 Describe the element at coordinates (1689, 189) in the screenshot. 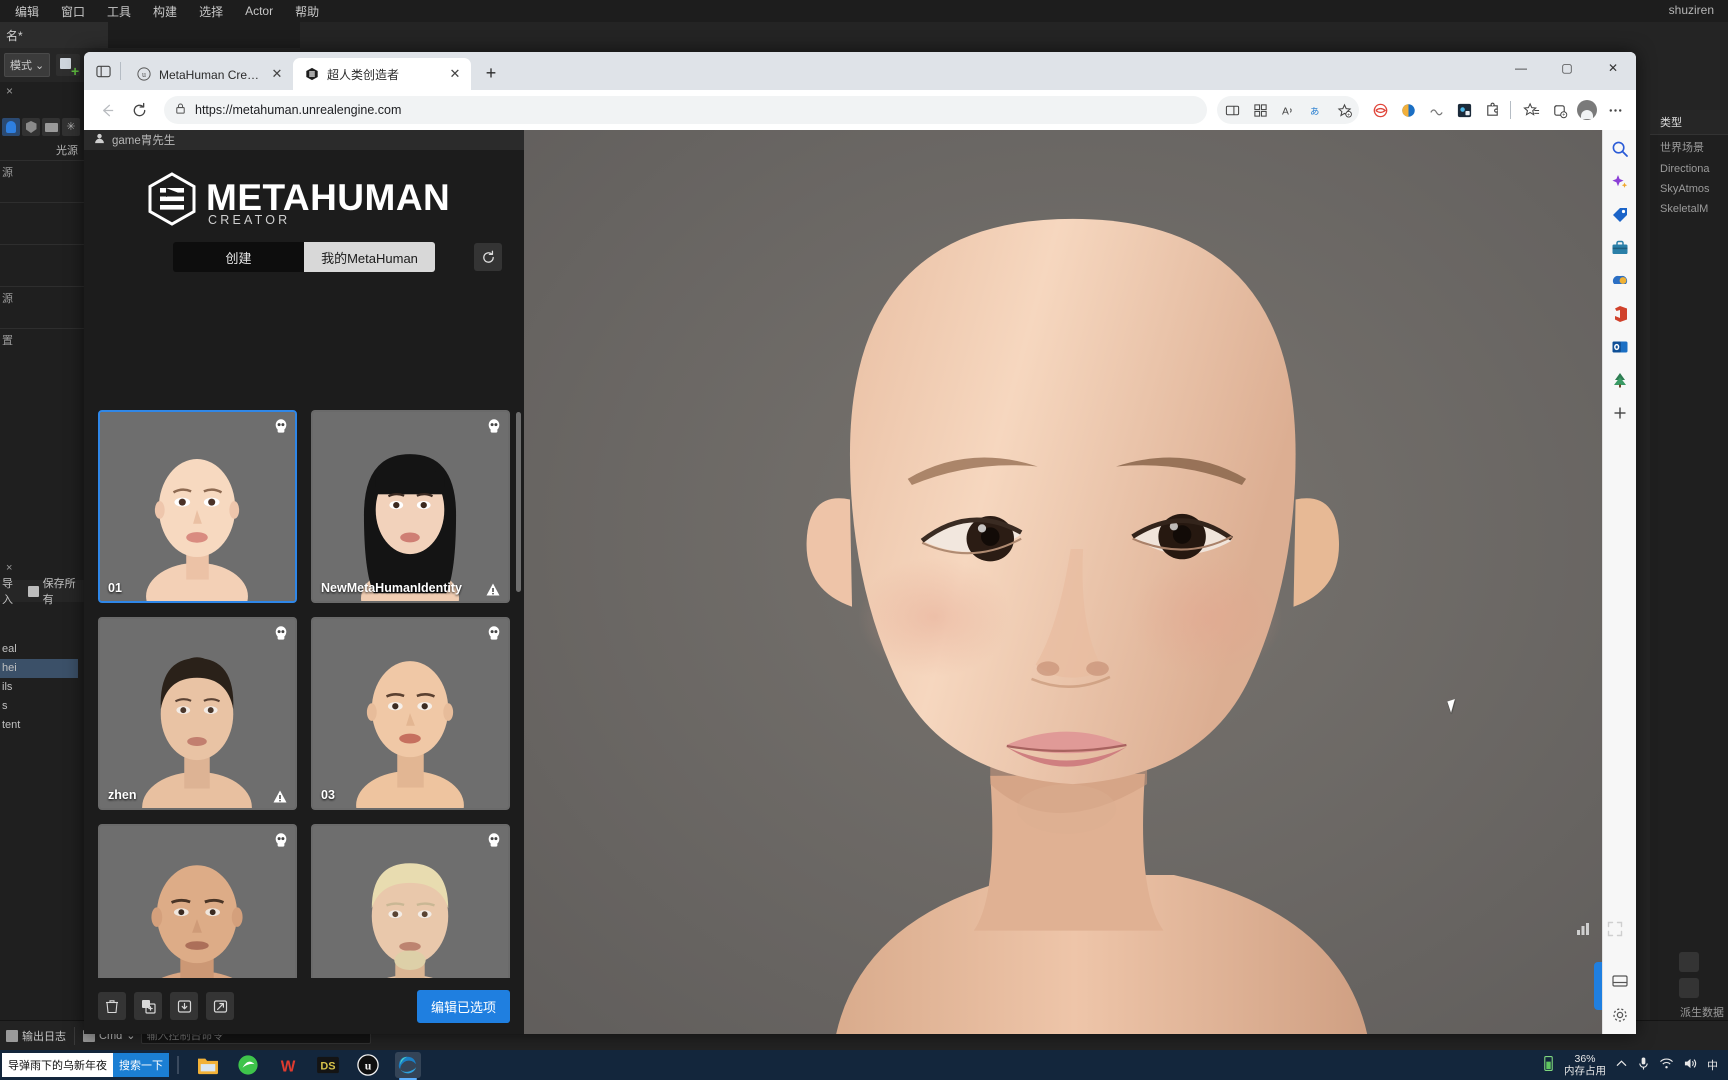

I see `outliner-item-2: SkyAtmos` at that location.